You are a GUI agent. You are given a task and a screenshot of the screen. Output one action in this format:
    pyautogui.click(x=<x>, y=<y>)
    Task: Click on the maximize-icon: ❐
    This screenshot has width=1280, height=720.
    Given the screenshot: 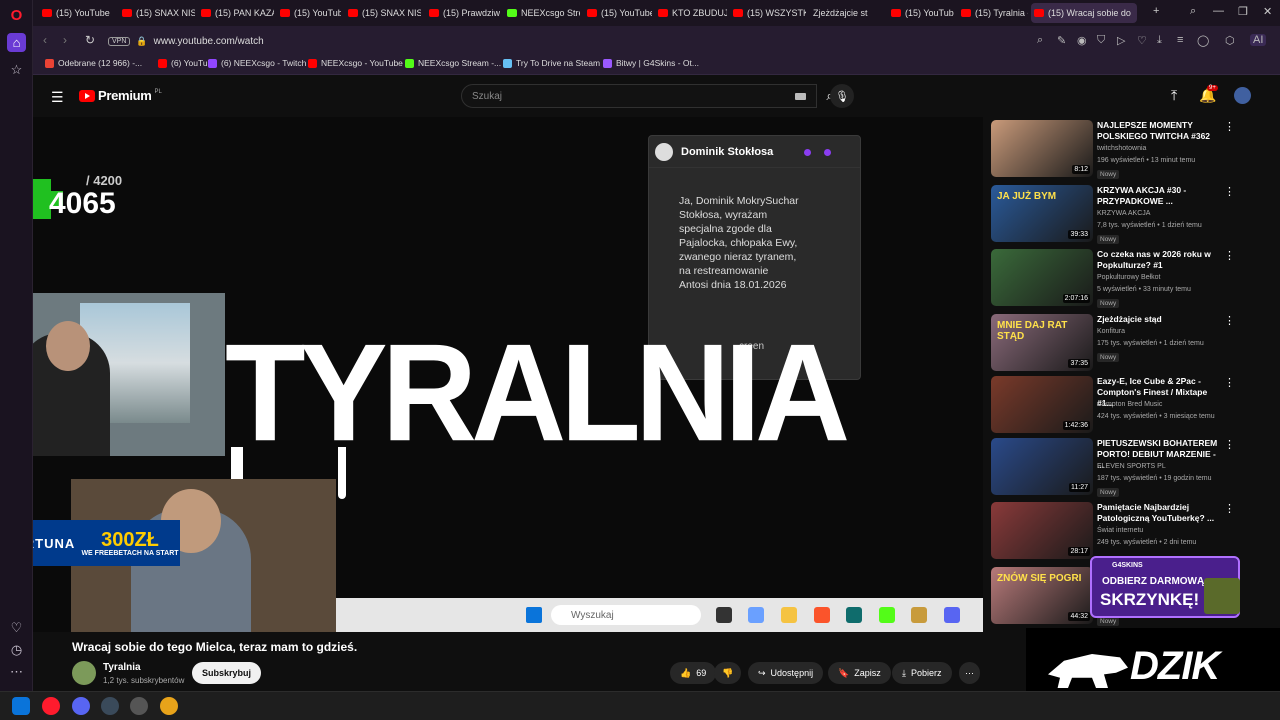 What is the action you would take?
    pyautogui.click(x=1243, y=11)
    